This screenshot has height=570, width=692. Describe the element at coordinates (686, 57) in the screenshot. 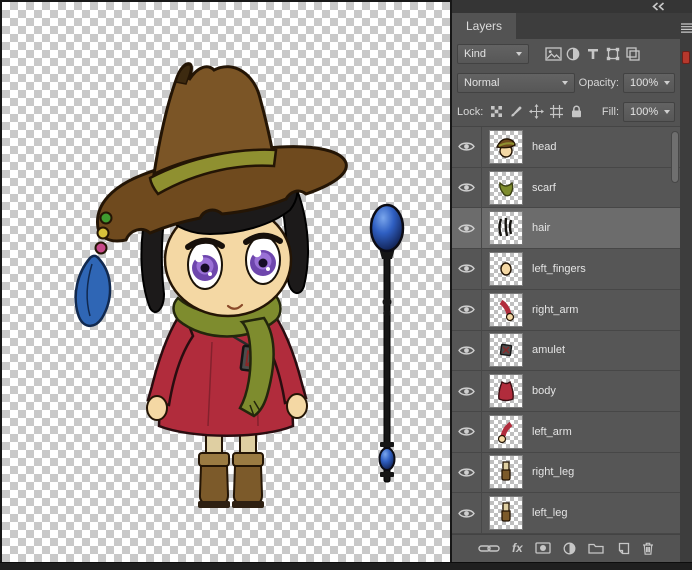

I see `layer-filter-toggle-icon` at that location.